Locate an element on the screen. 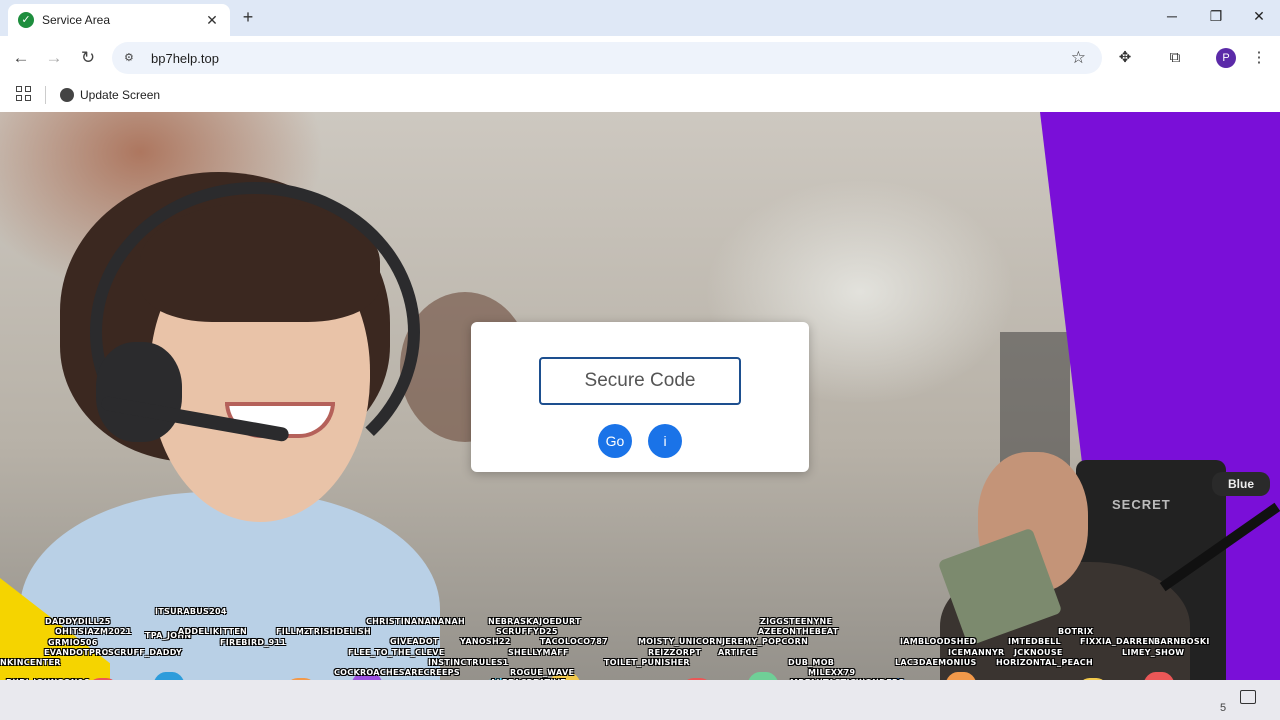  tab-search-icon: ⧉ is located at coordinates (1175, 58).